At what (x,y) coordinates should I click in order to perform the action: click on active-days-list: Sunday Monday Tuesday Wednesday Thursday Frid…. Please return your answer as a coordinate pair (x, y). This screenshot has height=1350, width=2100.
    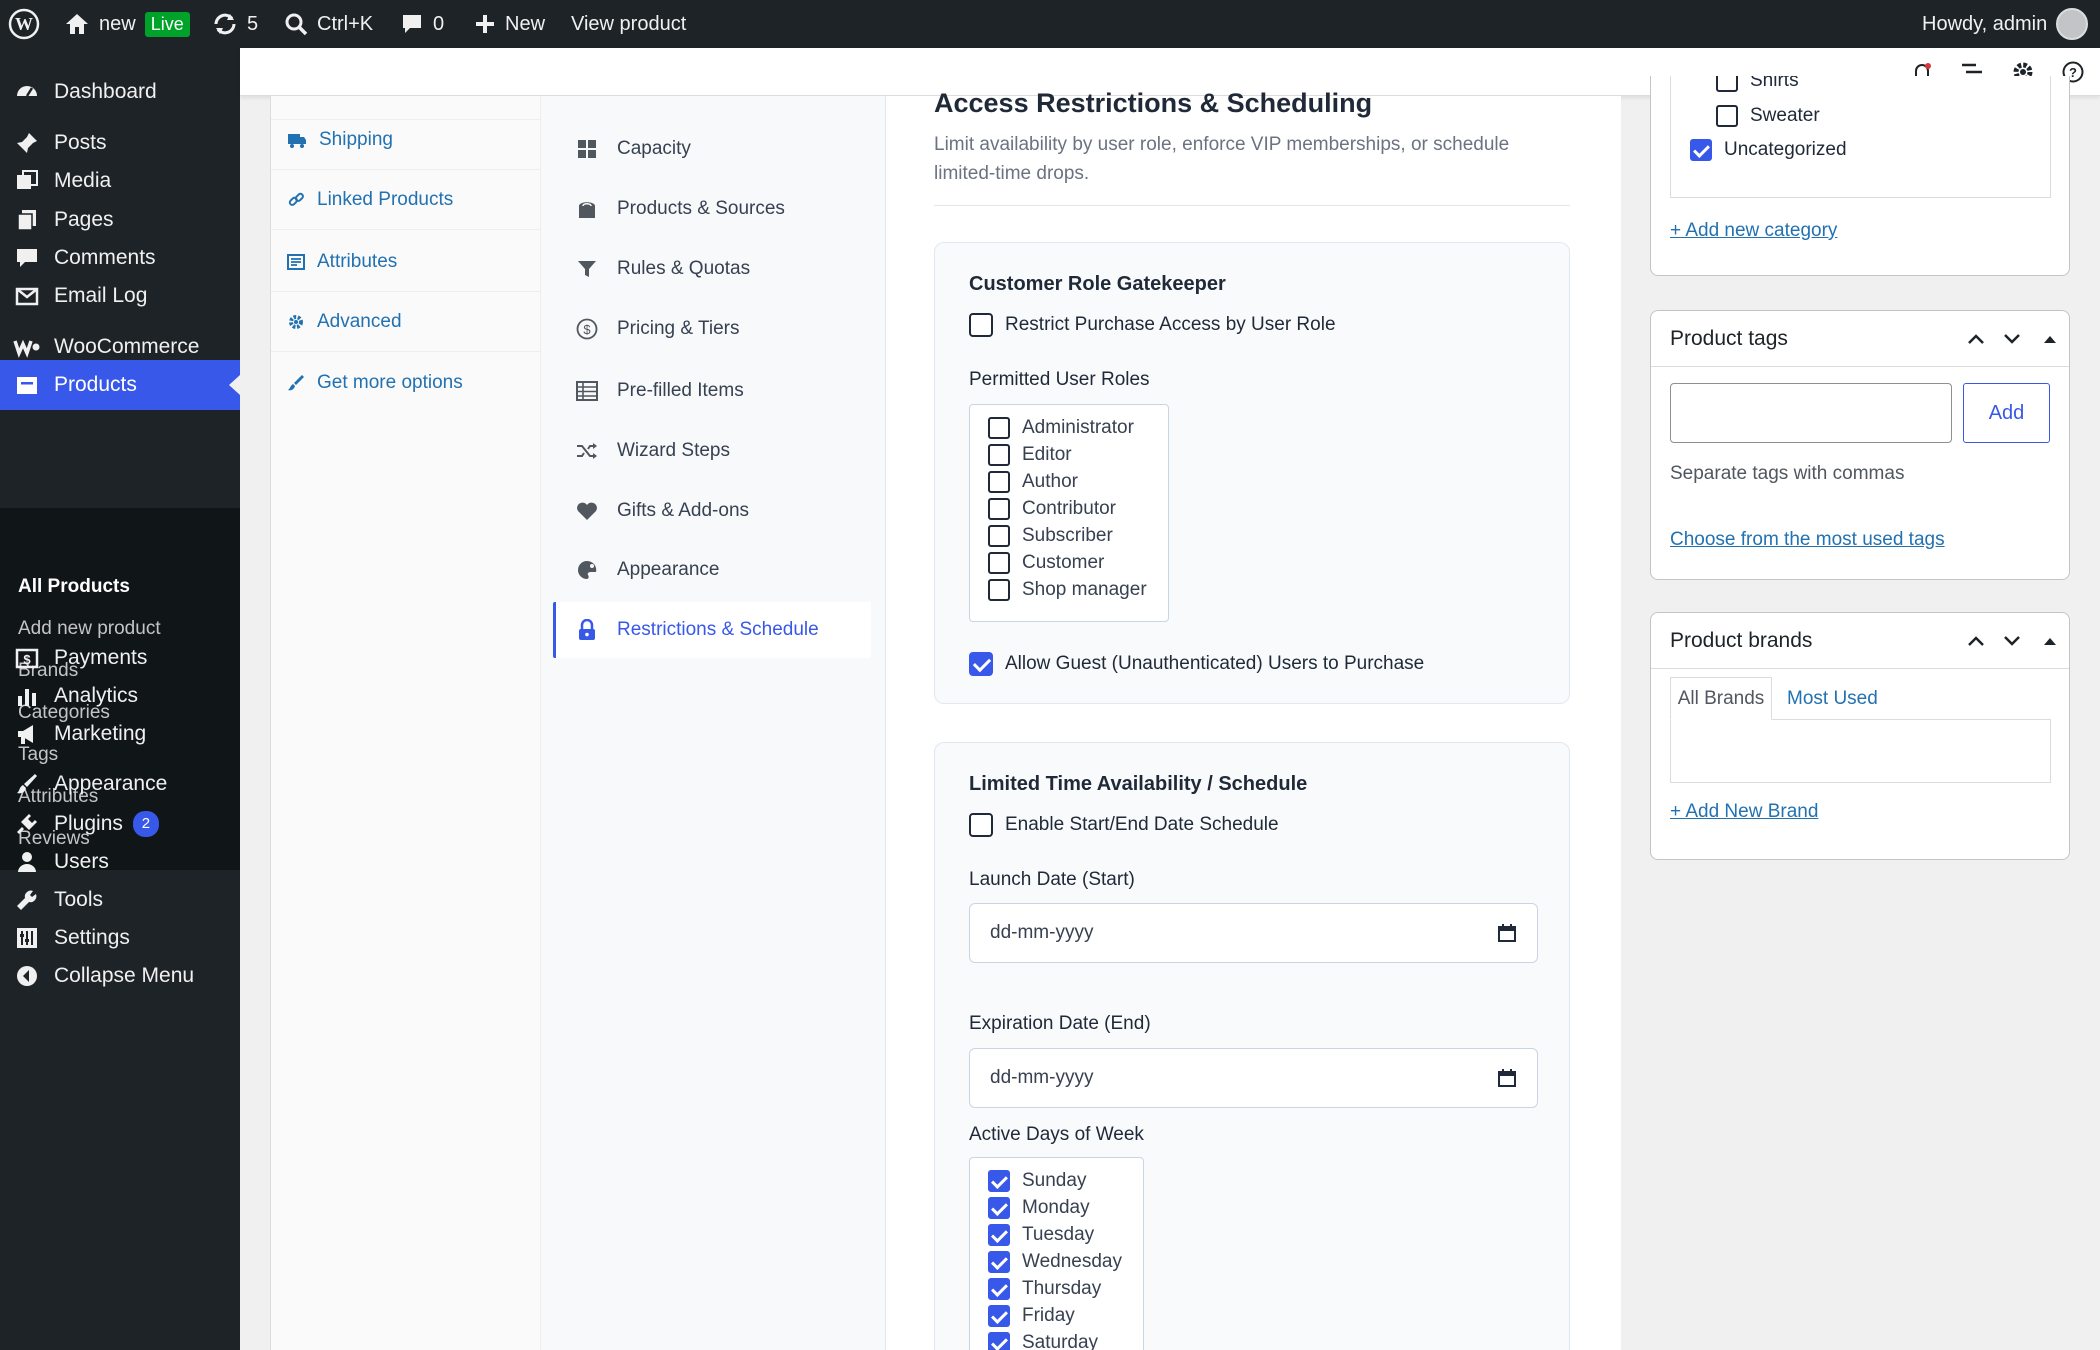
    Looking at the image, I should click on (1056, 1253).